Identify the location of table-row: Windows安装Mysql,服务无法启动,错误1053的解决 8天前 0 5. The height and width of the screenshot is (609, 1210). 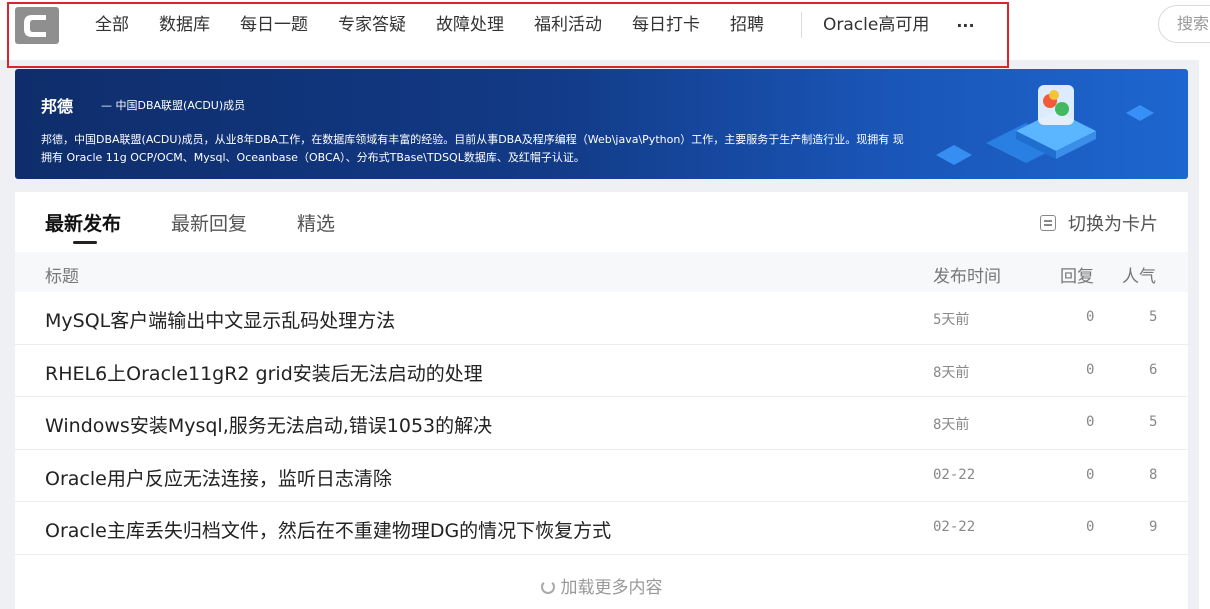
(601, 423).